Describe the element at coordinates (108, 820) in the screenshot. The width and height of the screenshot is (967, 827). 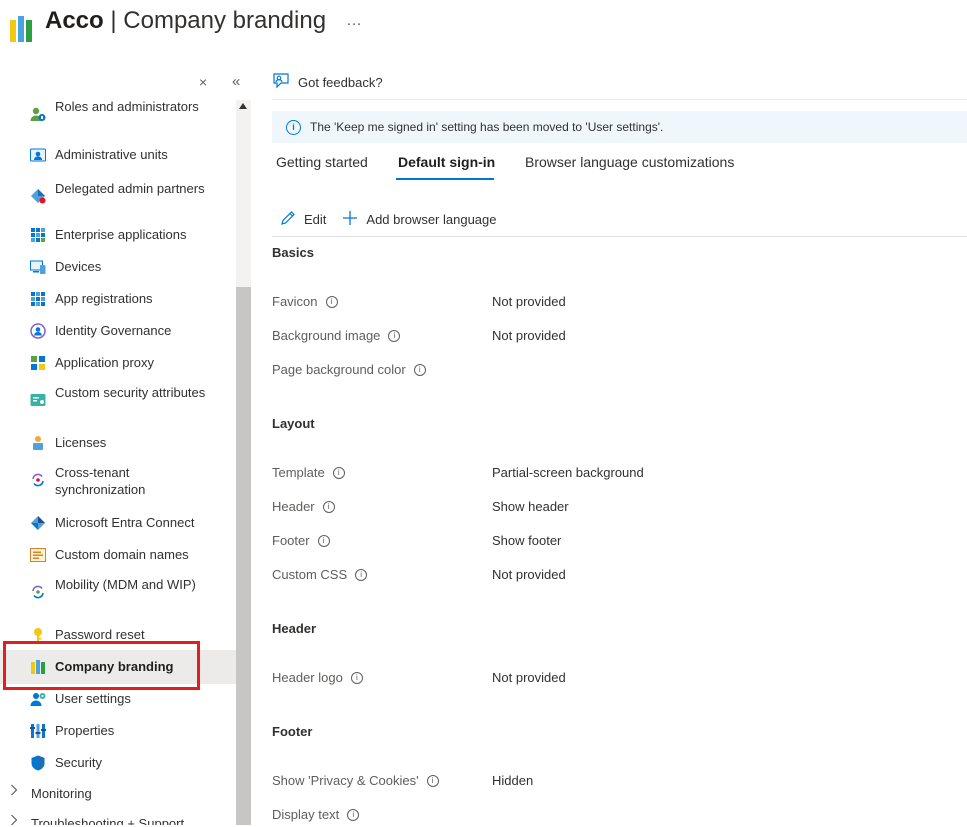
I see `sidebar-group-label: Troubleshooting + Support` at that location.